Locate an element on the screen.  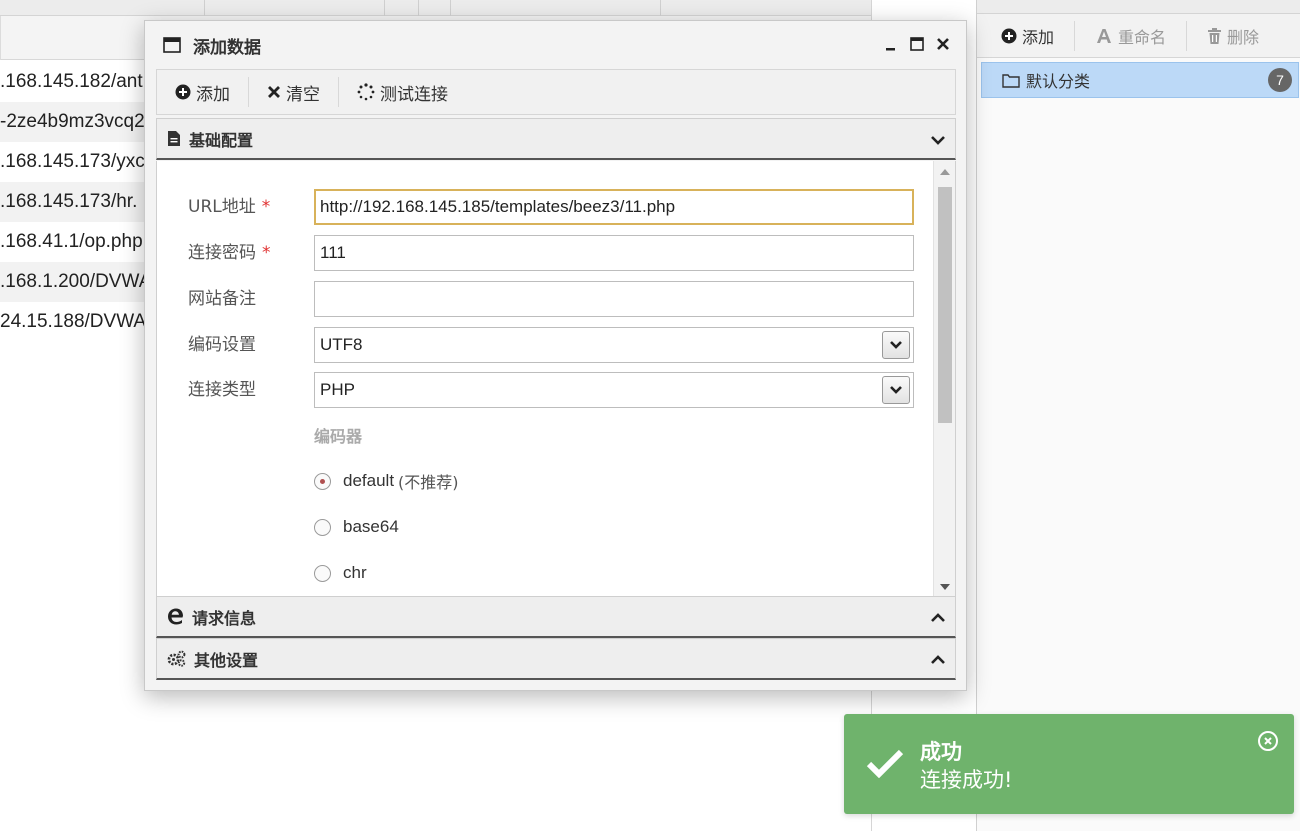
encoder-option-base64: base64 is located at coordinates (356, 527).